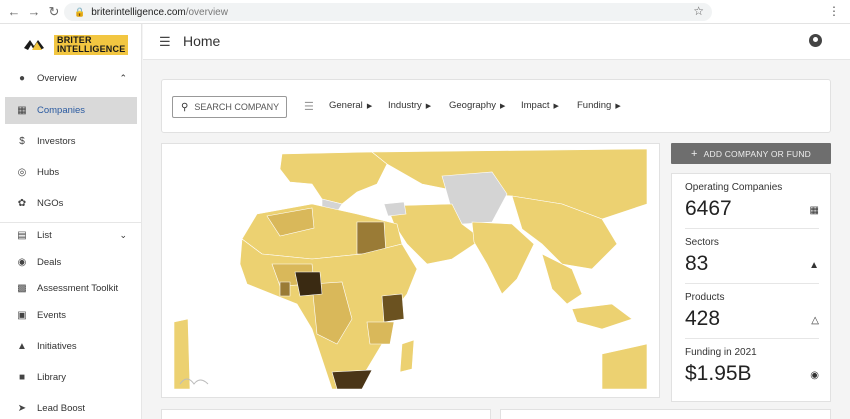 This screenshot has height=419, width=850. I want to click on logo-wordmark: BRITER INTELLIGENCE, so click(91, 45).